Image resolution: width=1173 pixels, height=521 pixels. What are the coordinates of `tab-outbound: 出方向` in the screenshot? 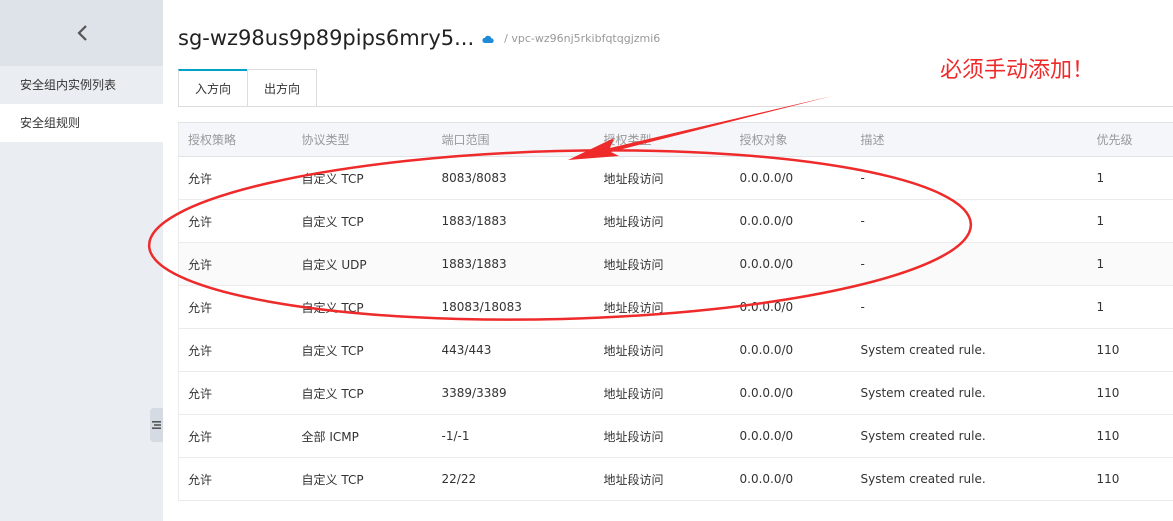 It's located at (282, 87).